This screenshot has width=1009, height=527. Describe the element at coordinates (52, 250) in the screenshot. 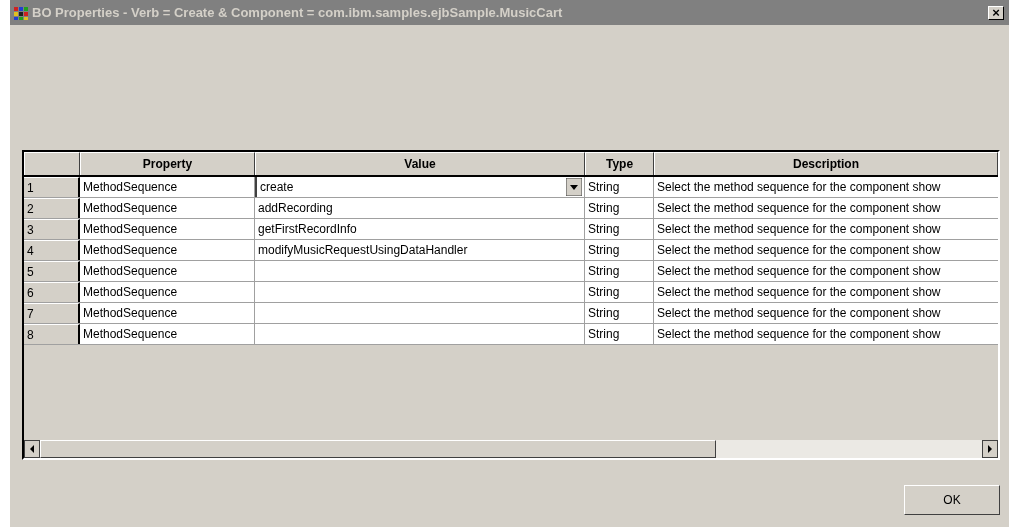

I see `row-header: 4` at that location.